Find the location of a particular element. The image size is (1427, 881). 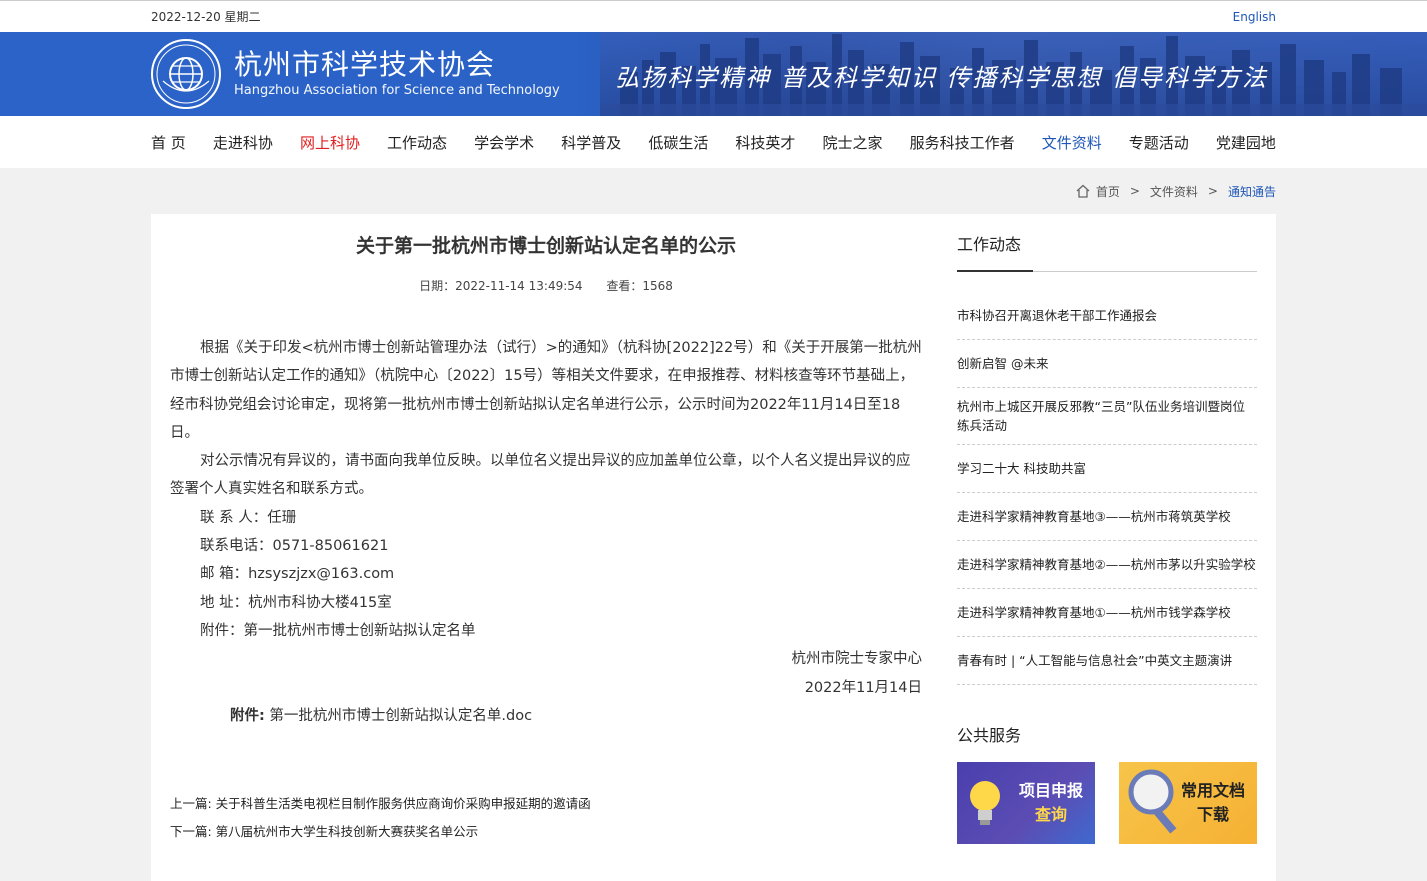

service-label: 项目申报 is located at coordinates (1050, 790).